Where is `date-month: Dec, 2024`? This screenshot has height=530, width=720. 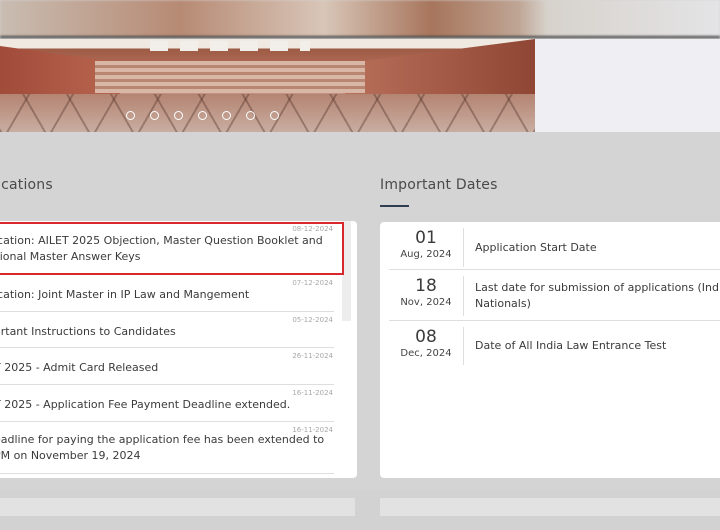 date-month: Dec, 2024 is located at coordinates (426, 353).